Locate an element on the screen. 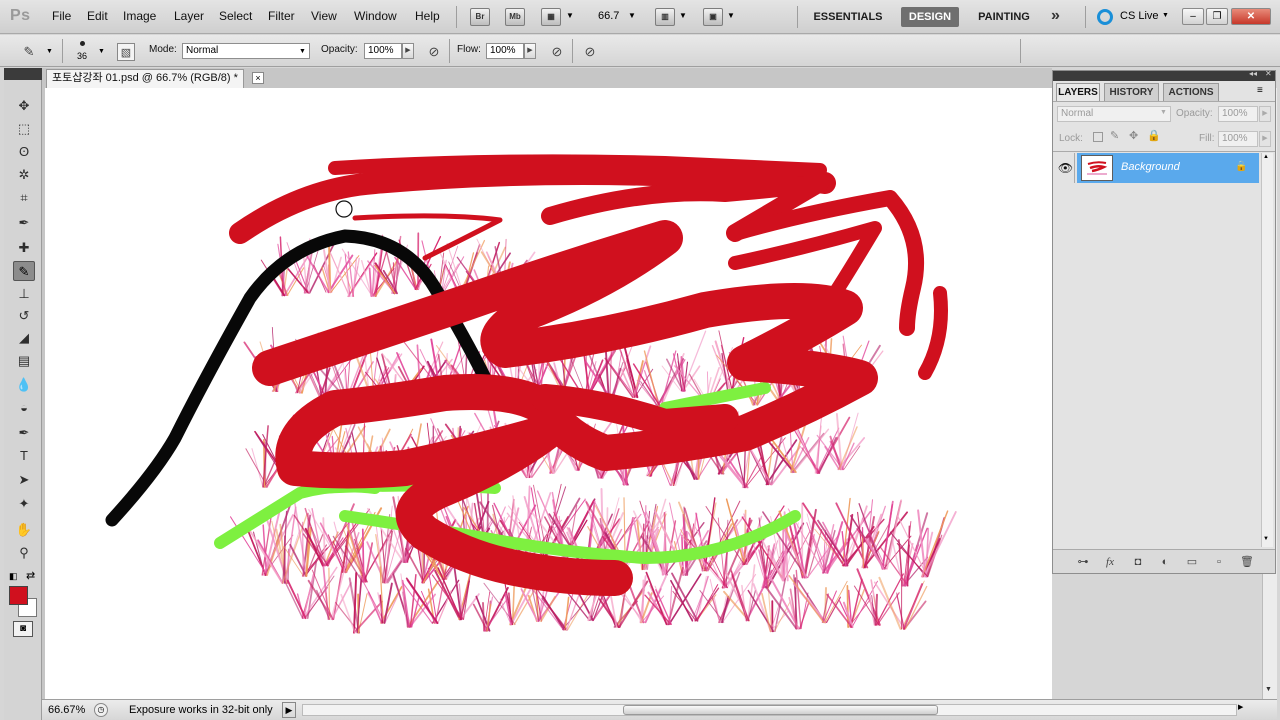  status-preview-icon: ◷ is located at coordinates (101, 710).